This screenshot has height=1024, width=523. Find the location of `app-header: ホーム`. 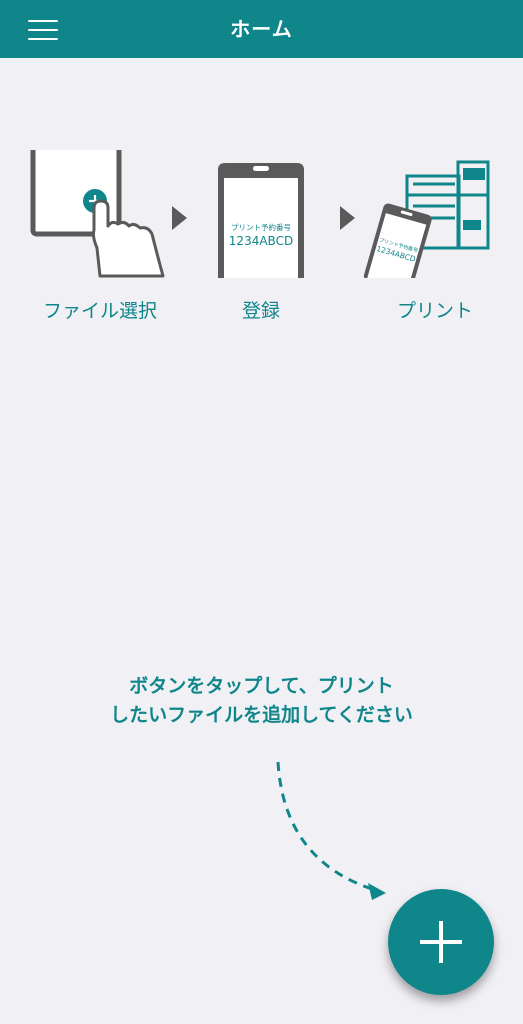

app-header: ホーム is located at coordinates (261, 29).